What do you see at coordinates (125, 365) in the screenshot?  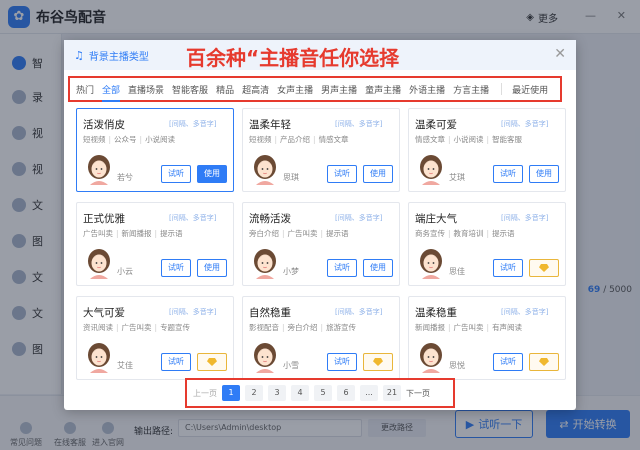 I see `anchor-voice-name: 艾佳` at bounding box center [125, 365].